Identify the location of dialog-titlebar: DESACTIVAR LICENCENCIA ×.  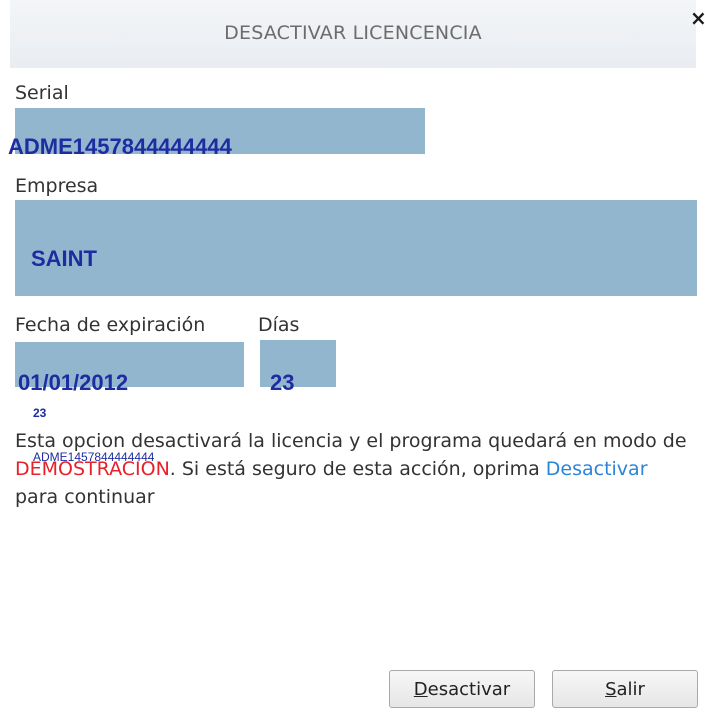
(357, 34).